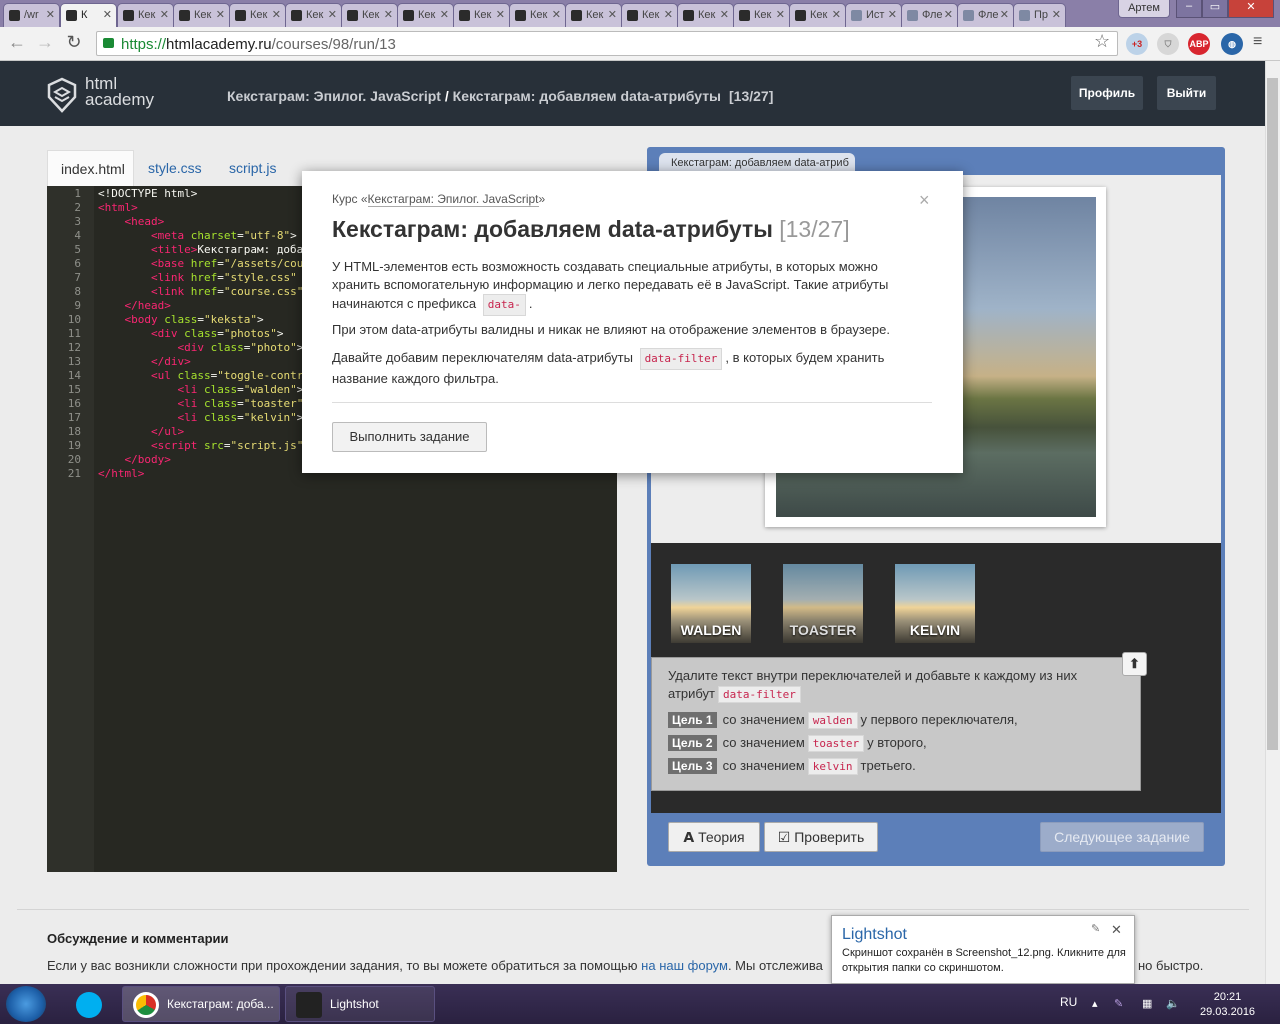  I want to click on modal-close-icon: ×, so click(924, 200).